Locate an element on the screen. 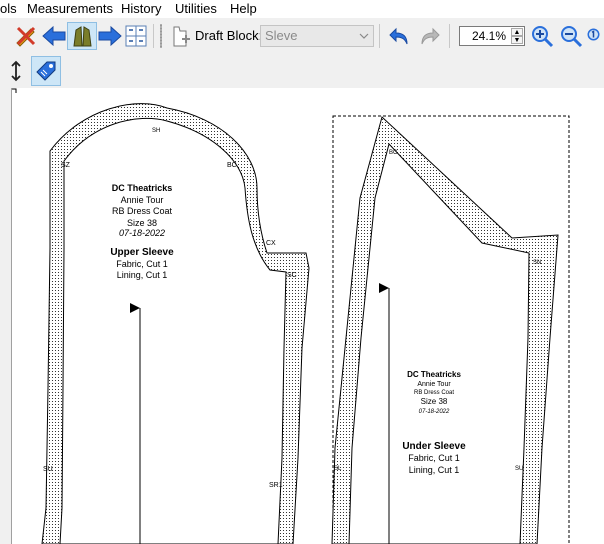 This screenshot has width=604, height=544. menu-tools: ols is located at coordinates (8, 8).